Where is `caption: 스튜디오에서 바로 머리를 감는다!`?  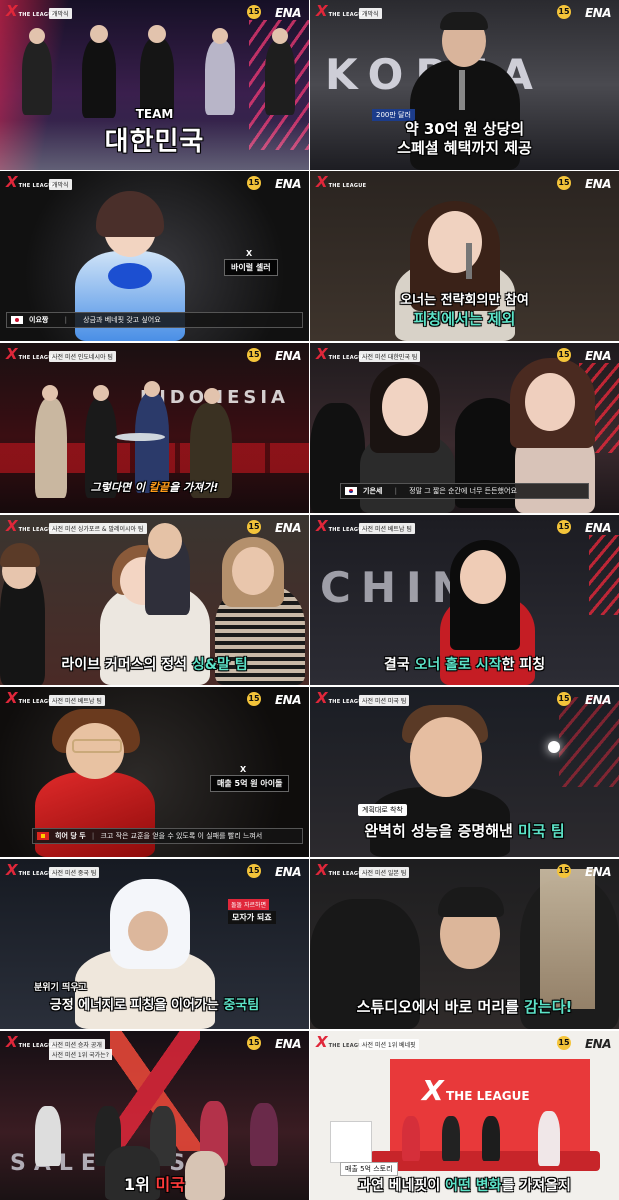 caption: 스튜디오에서 바로 머리를 감는다! is located at coordinates (464, 1007).